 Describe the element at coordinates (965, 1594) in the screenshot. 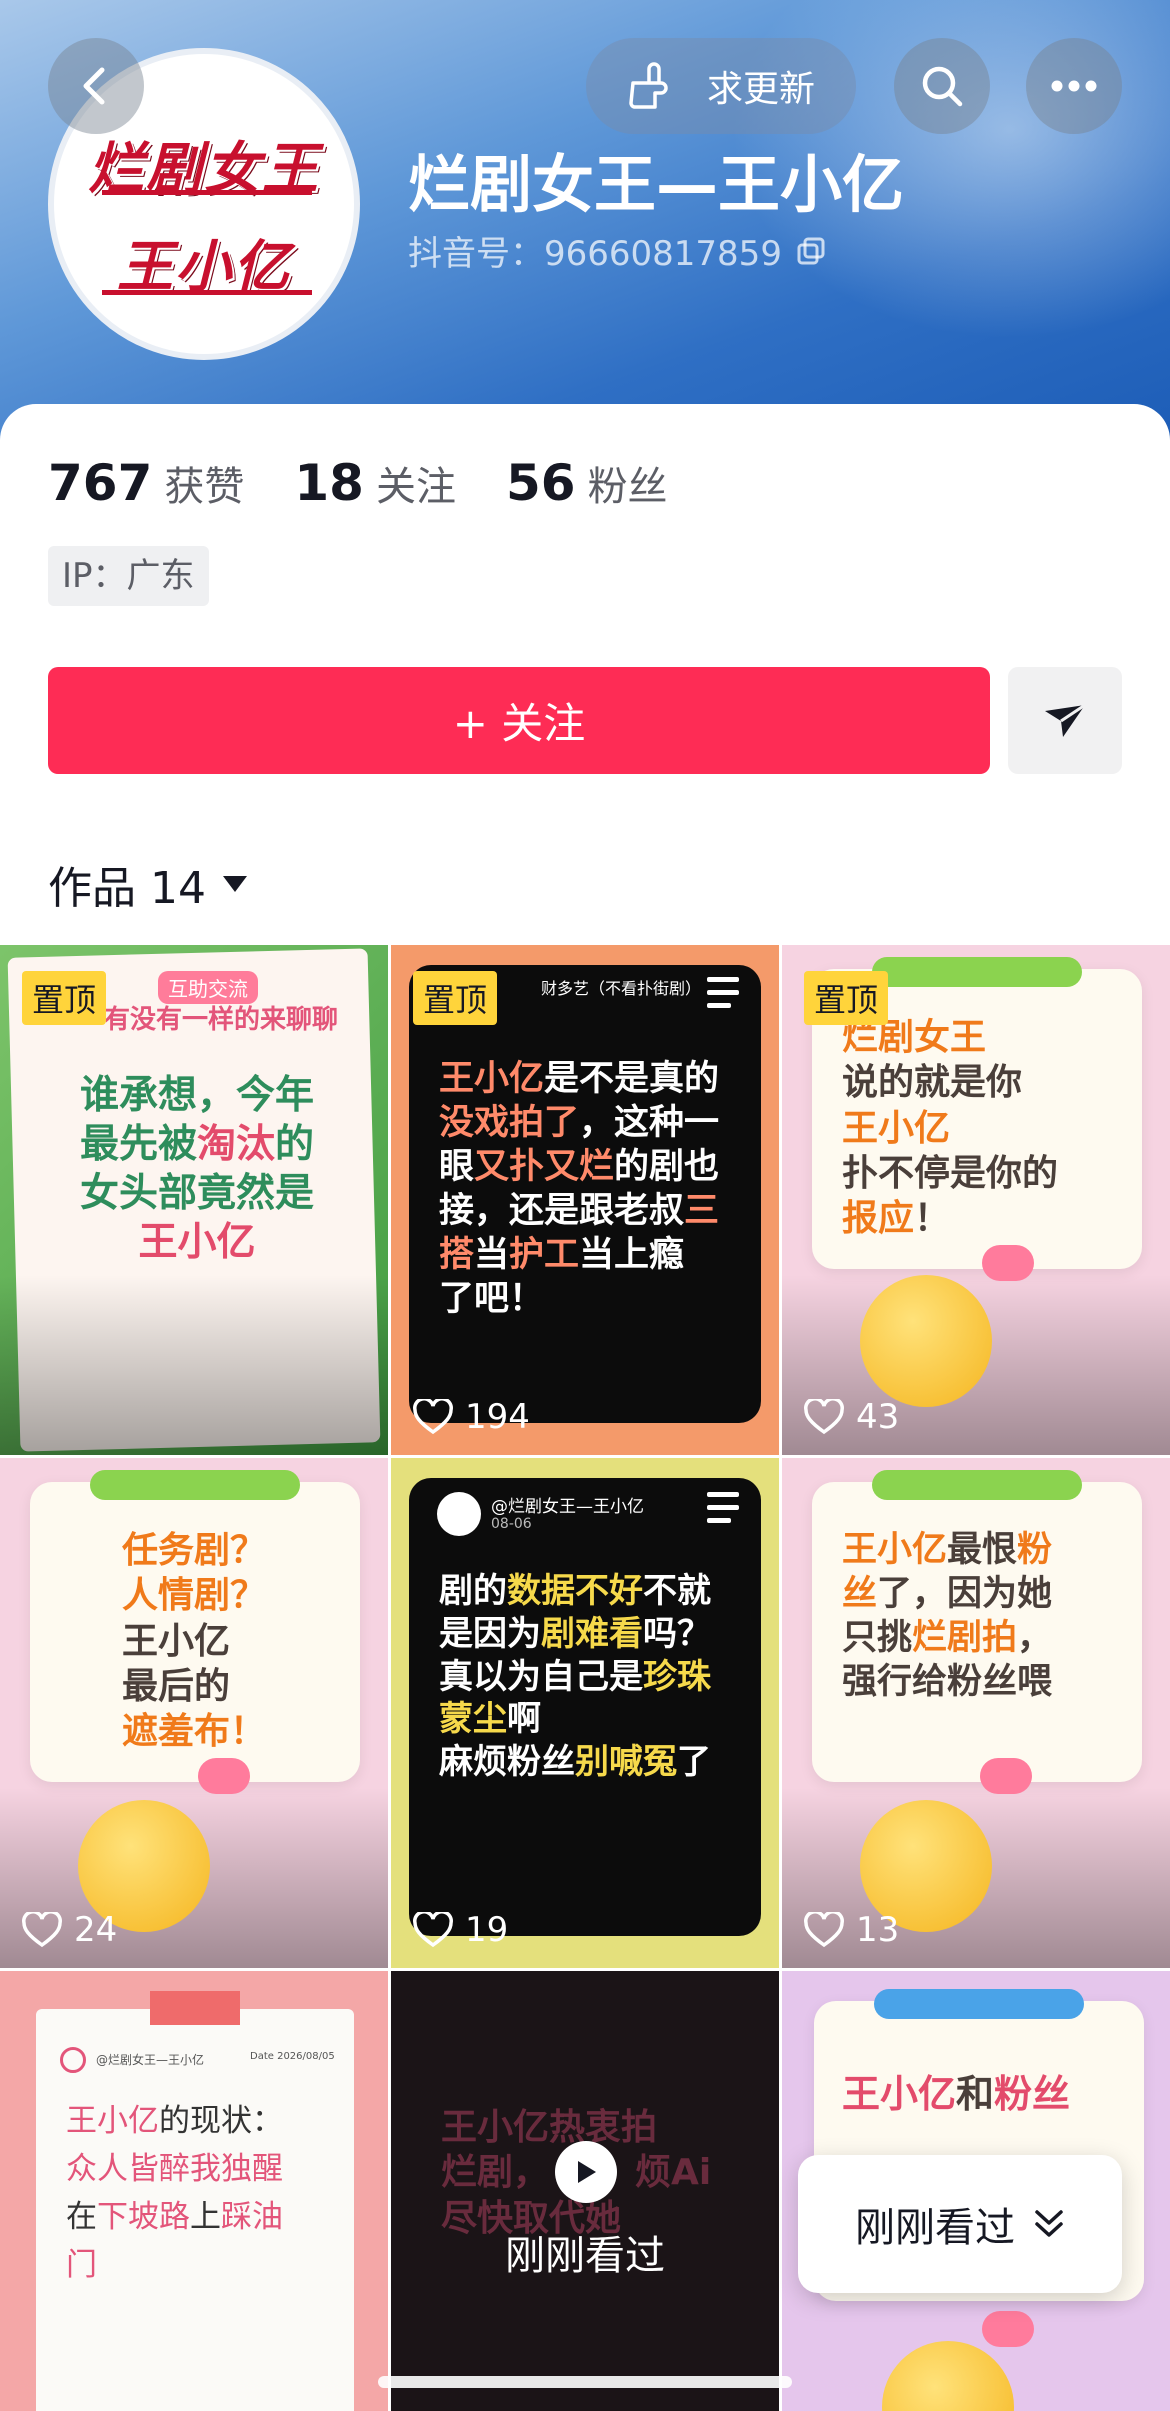

I see `thumb-span: 了，因为她` at that location.